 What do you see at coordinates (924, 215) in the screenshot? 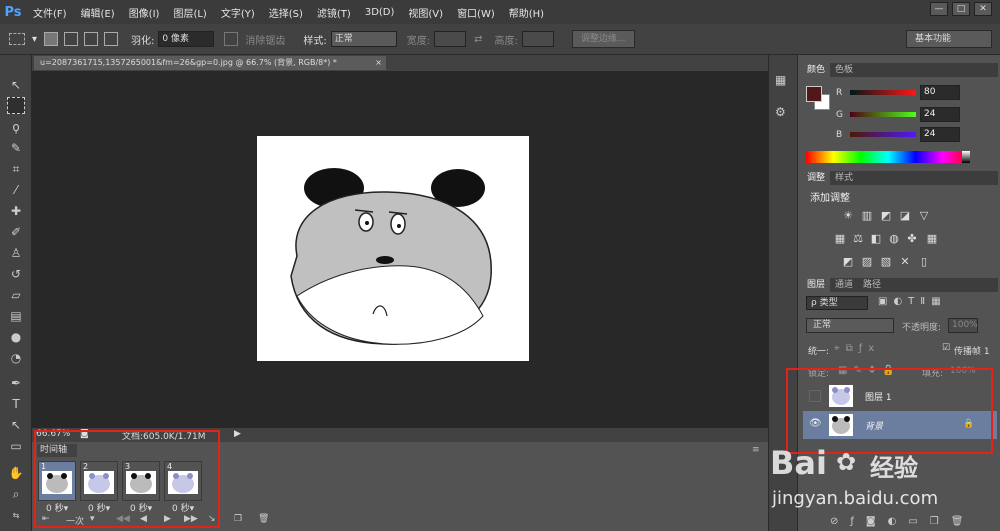
I see `vibrance-icon: ▽` at bounding box center [924, 215].